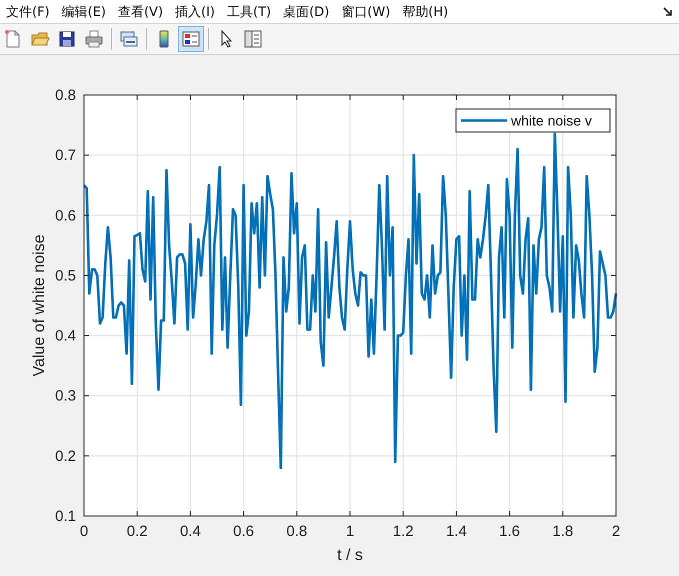  What do you see at coordinates (551, 120) in the screenshot?
I see `legend-label: white noise v` at bounding box center [551, 120].